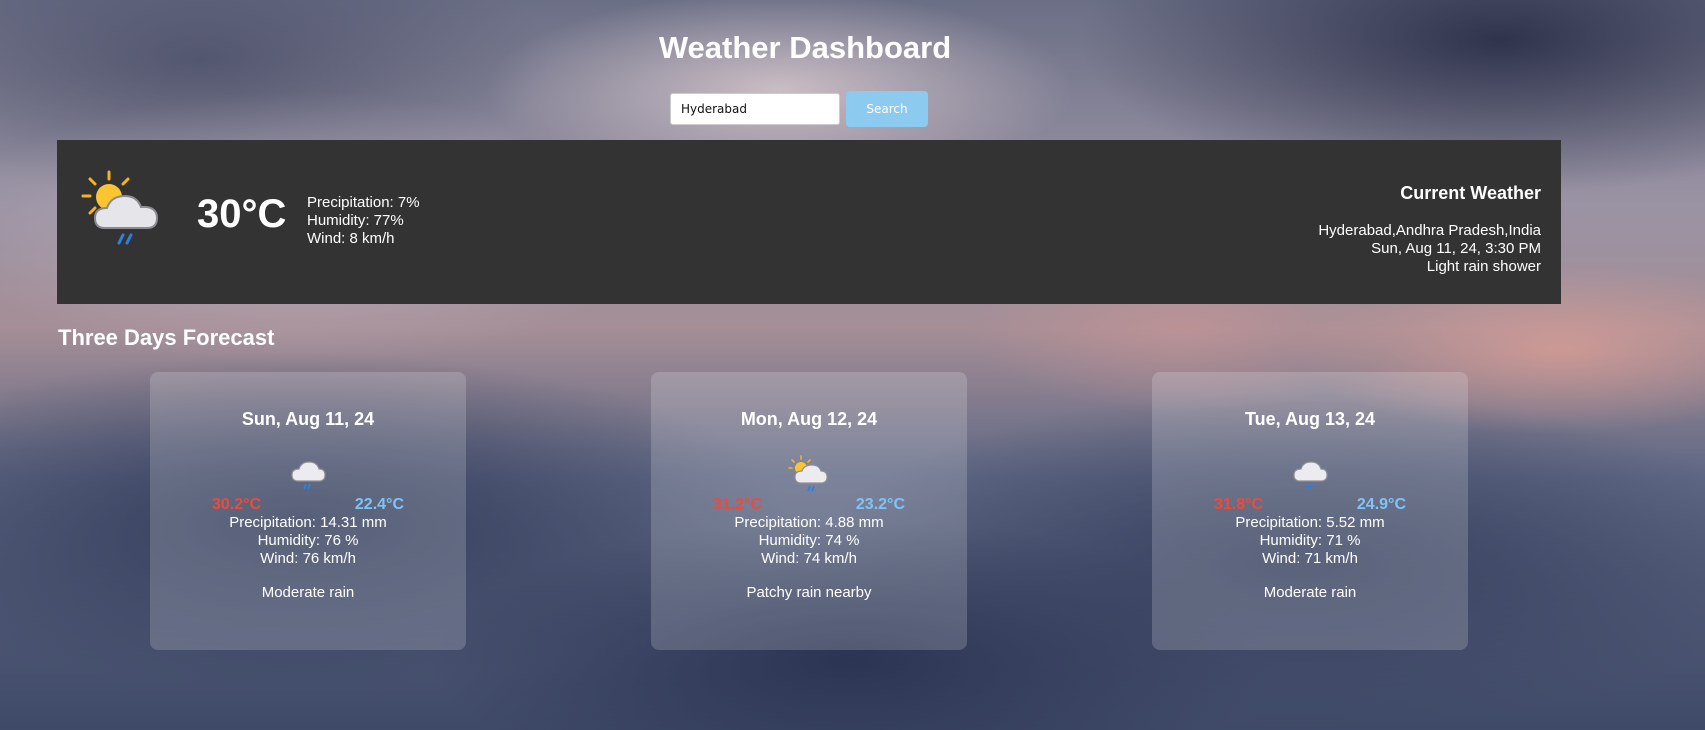 Image resolution: width=1705 pixels, height=730 pixels. I want to click on forecast-humidity: Humidity: 74 %, so click(809, 540).